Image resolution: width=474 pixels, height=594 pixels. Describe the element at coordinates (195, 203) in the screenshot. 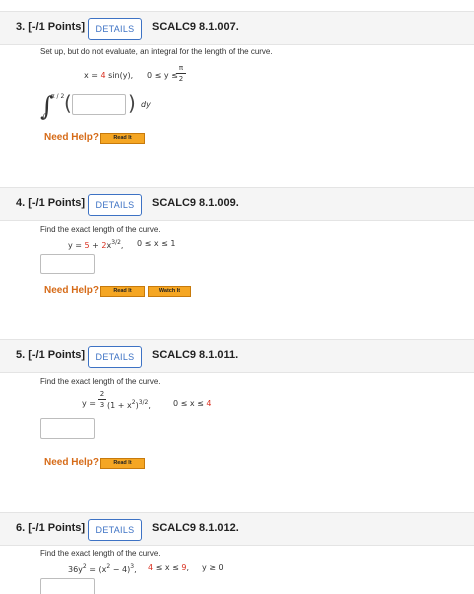

I see `question-4-code: SCALC9 8.1.009.` at that location.